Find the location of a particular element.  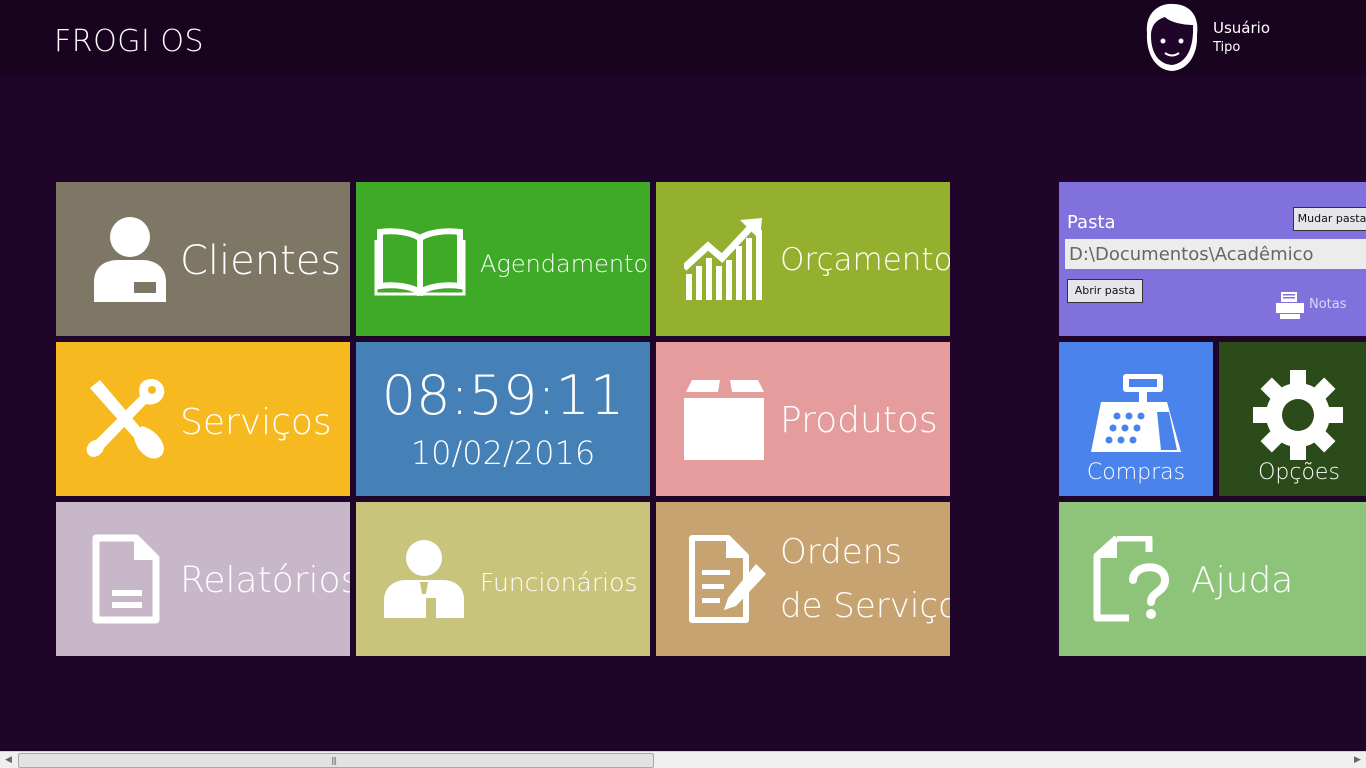

printer-icon is located at coordinates (1290, 305).